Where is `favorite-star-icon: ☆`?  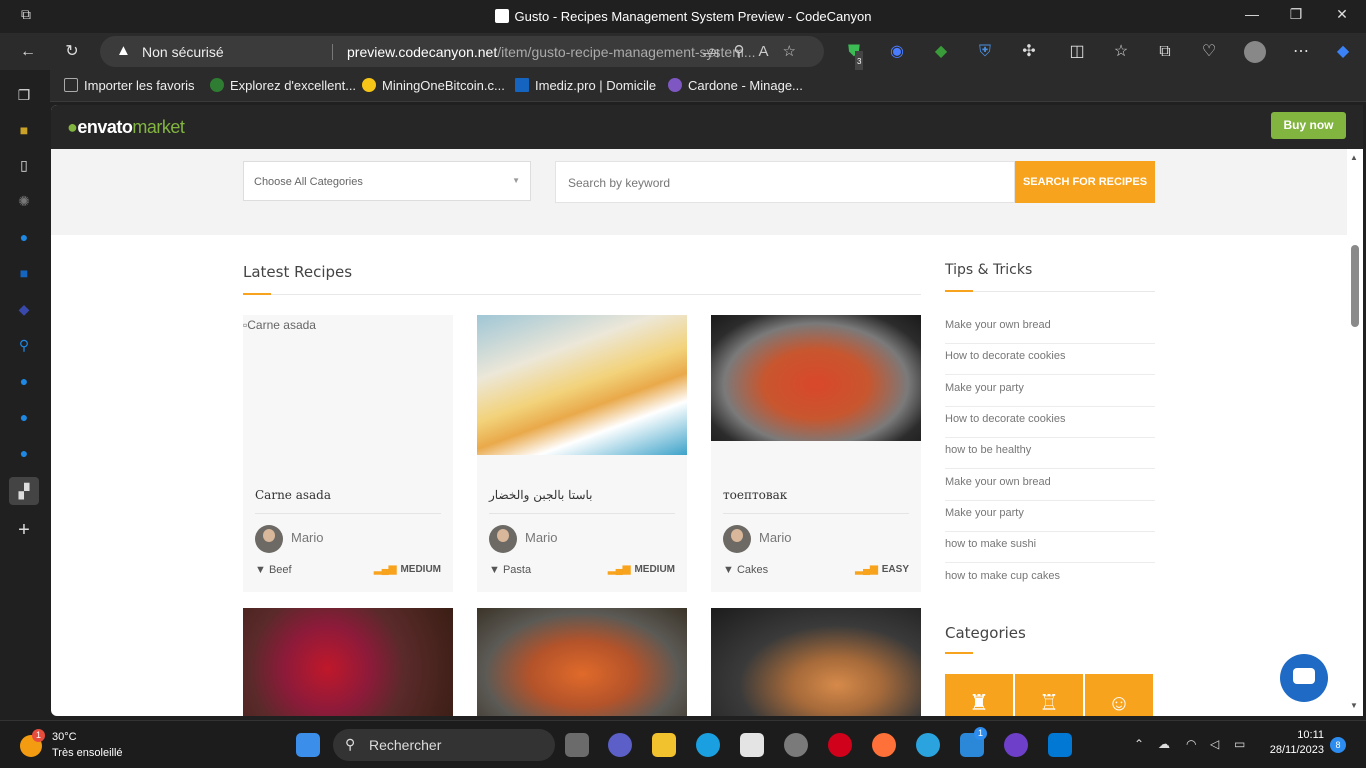 favorite-star-icon: ☆ is located at coordinates (796, 51).